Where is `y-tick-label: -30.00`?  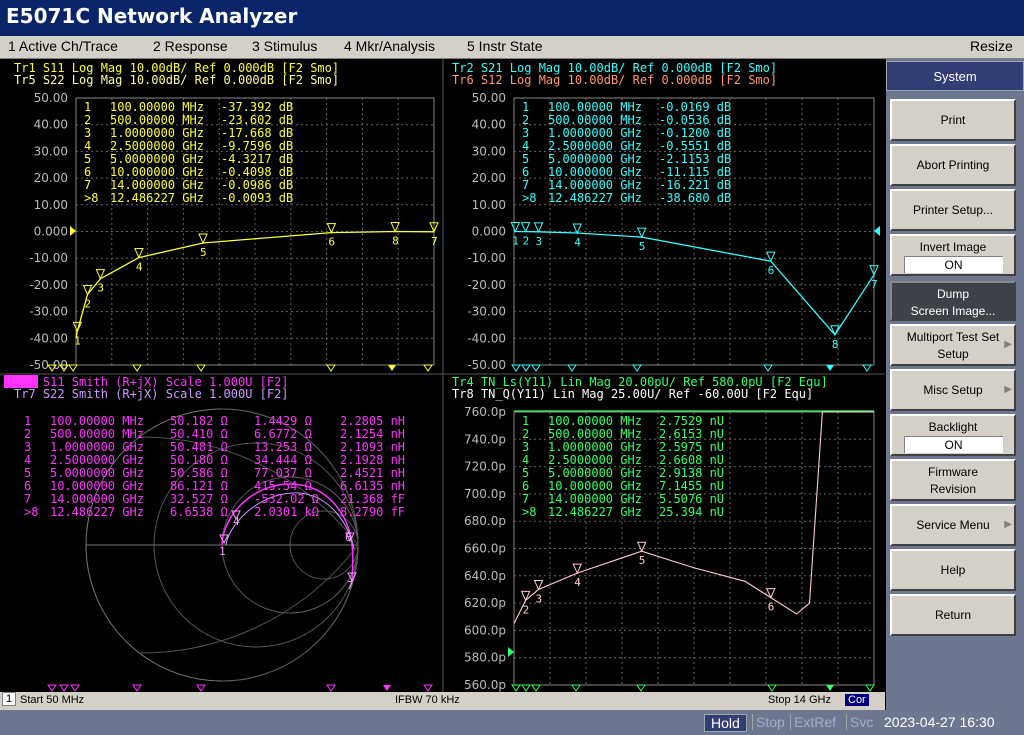
y-tick-label: -30.00 is located at coordinates (48, 312).